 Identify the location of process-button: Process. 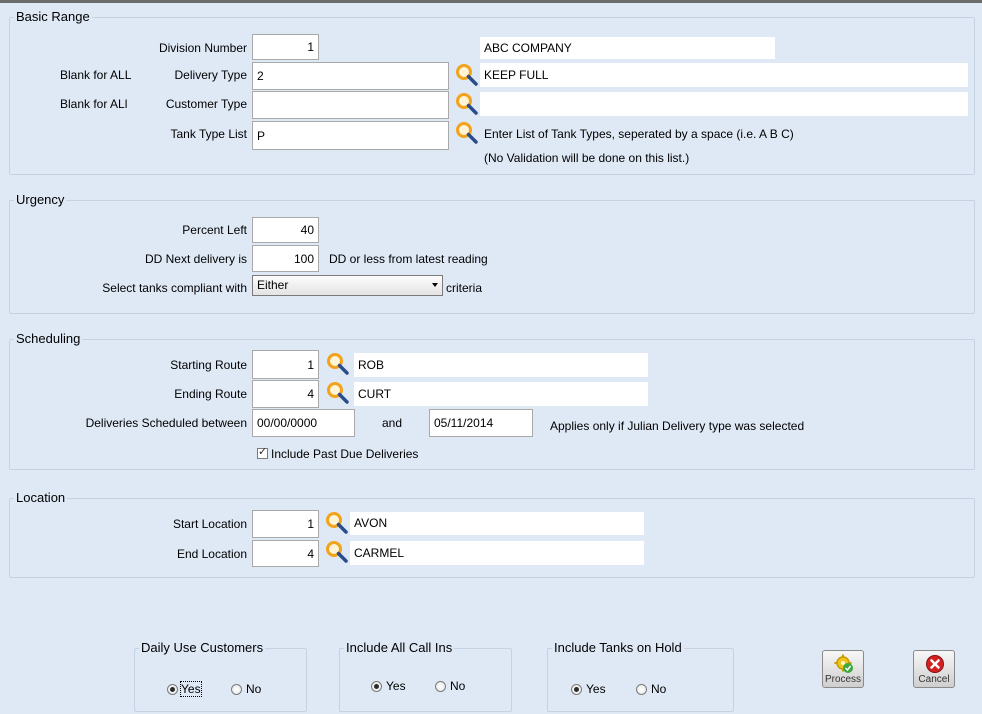
(843, 669).